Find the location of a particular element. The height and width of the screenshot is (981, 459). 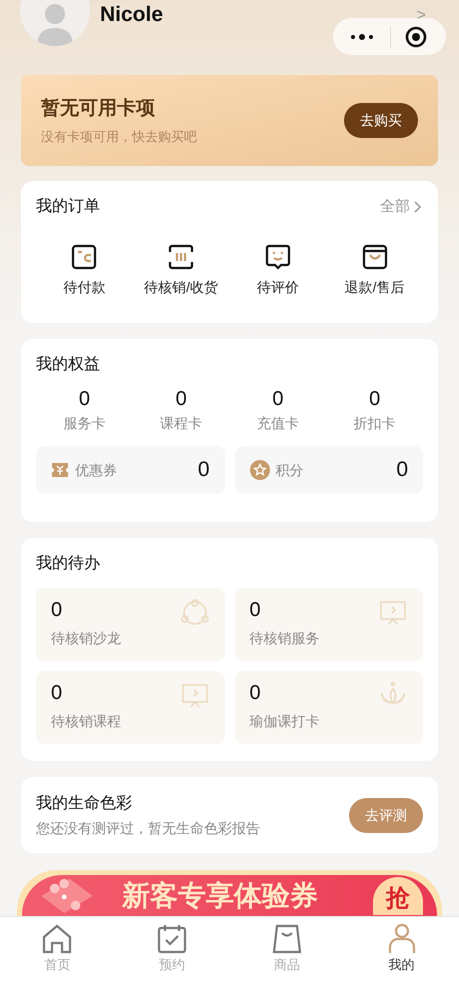

todo-tile: 0 待核销课程 is located at coordinates (130, 707).